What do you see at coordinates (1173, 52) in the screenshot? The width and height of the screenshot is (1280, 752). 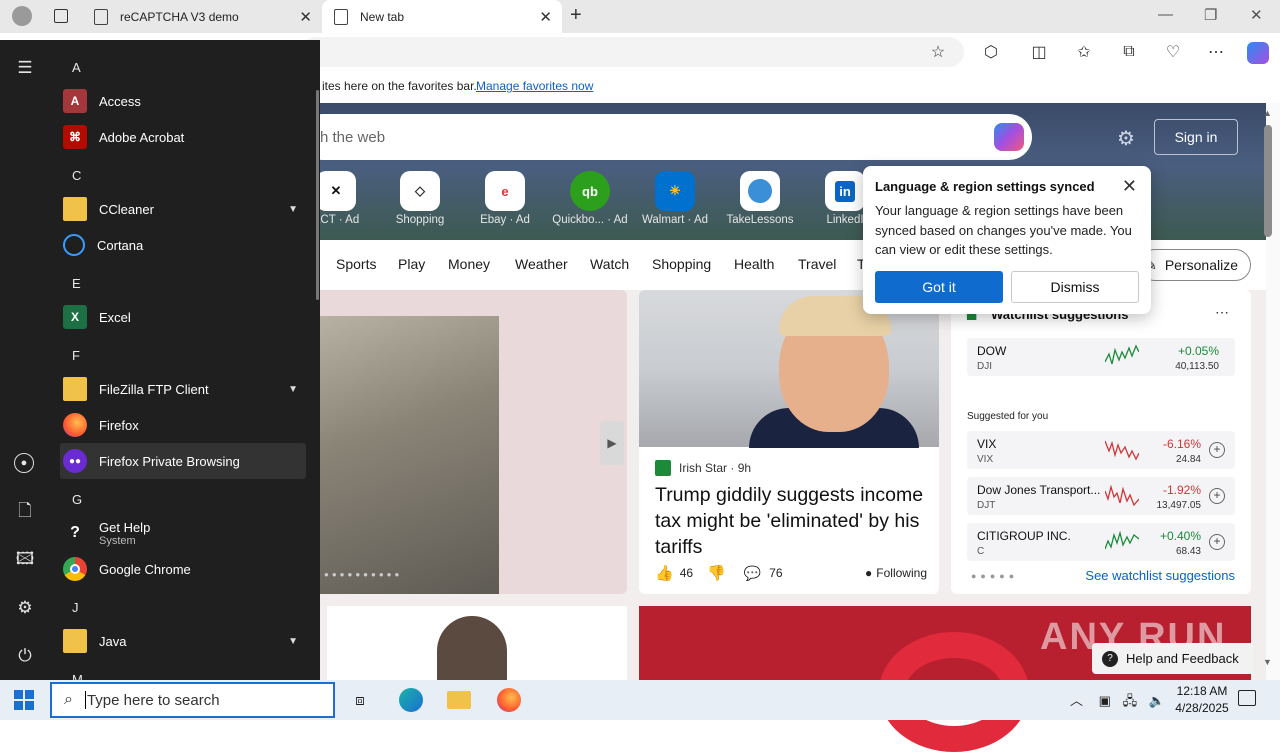 I see `performance-icon: ♡` at bounding box center [1173, 52].